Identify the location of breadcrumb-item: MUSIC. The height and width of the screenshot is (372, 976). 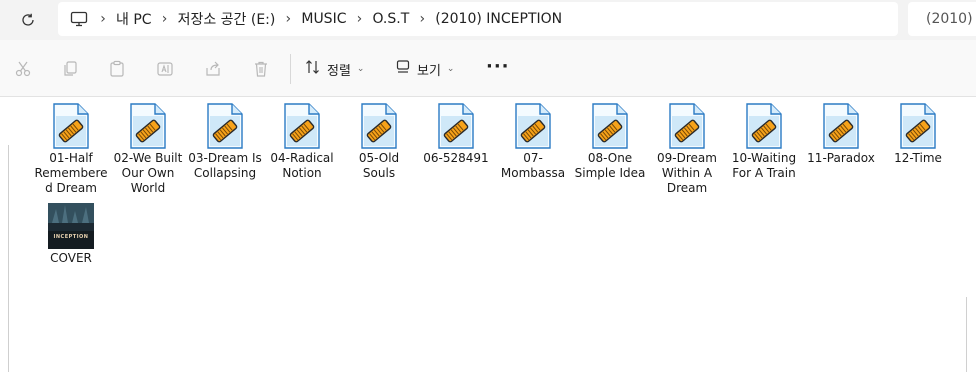
(323, 19).